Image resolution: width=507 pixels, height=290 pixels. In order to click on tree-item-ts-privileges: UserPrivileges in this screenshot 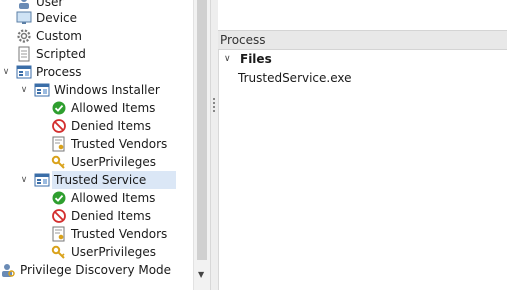, I will do `click(104, 252)`.